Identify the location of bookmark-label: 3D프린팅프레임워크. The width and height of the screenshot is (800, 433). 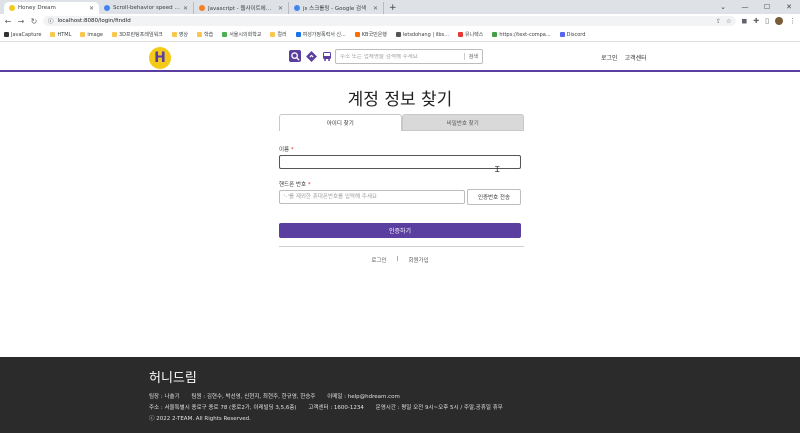
(140, 35).